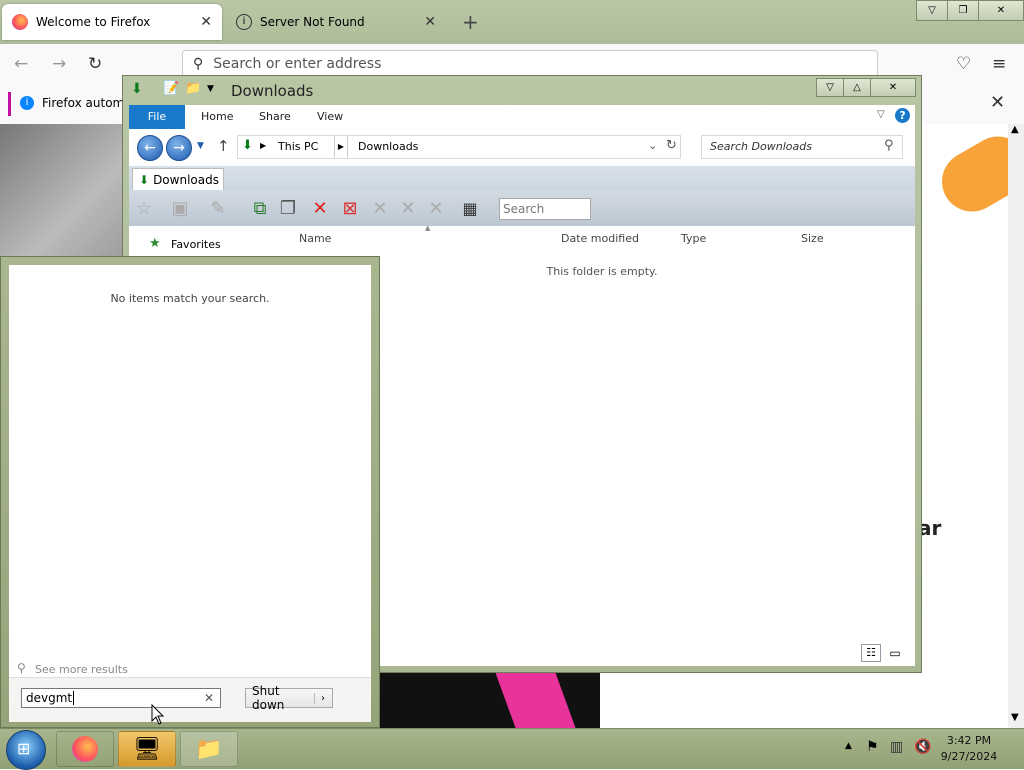  I want to click on flag-icon: ⚑, so click(872, 747).